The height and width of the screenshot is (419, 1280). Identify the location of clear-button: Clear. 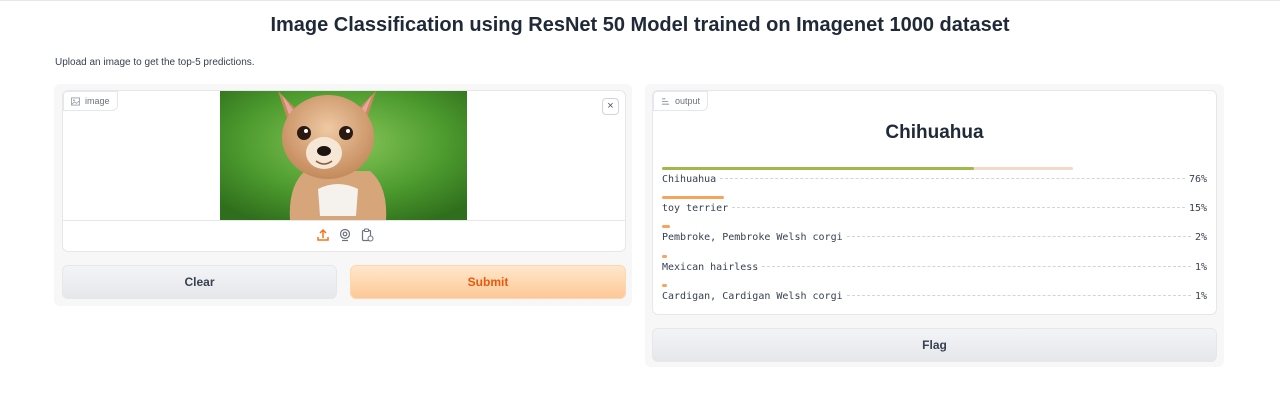
(199, 282).